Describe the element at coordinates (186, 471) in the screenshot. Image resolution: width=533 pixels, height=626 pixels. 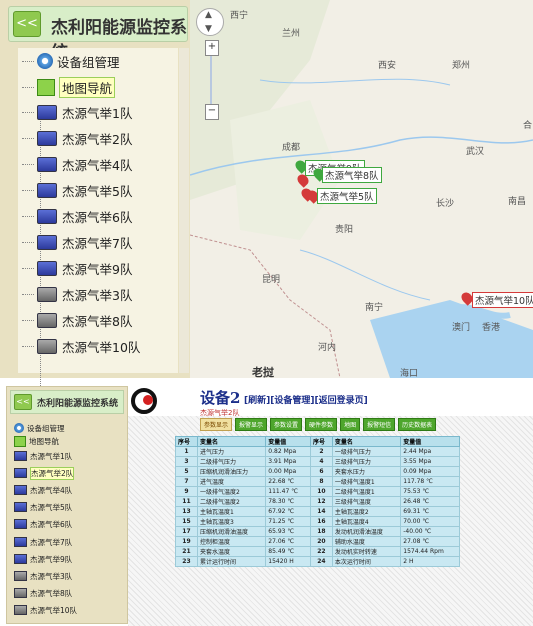
I see `row-index: 5` at that location.